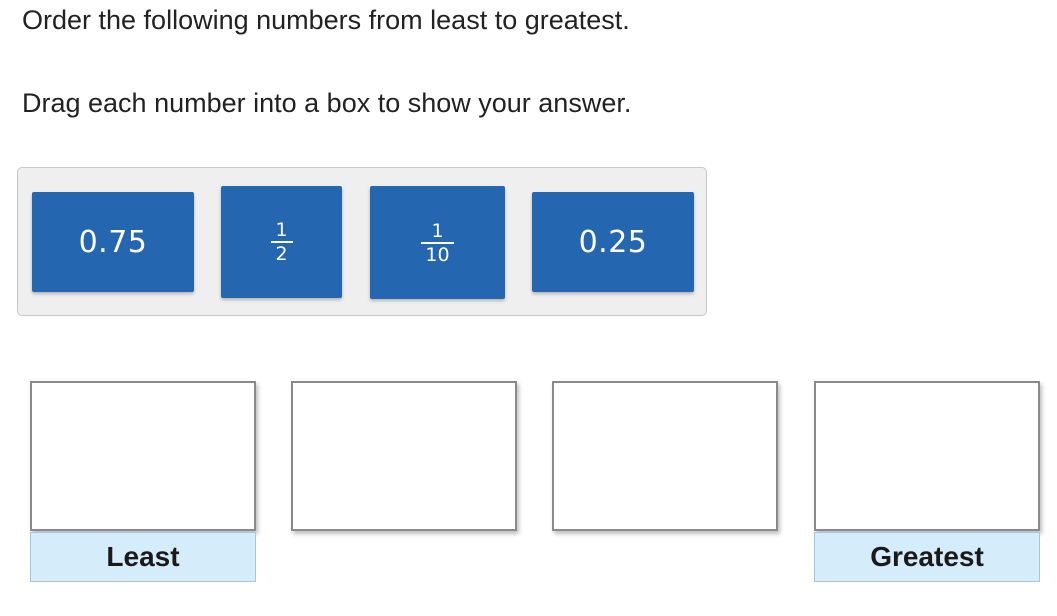 The image size is (1057, 616). I want to click on tile-0-25: 0.25, so click(613, 242).